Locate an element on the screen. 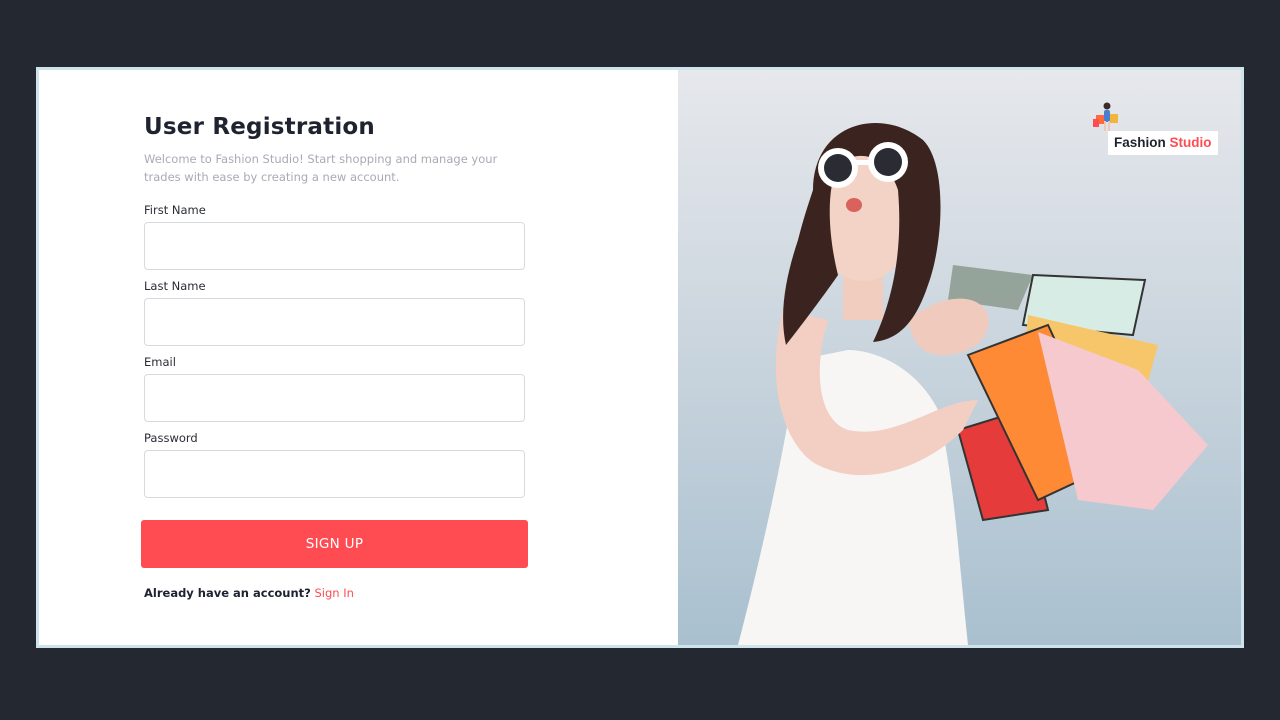  shopping-figure-icon is located at coordinates (1105, 116).